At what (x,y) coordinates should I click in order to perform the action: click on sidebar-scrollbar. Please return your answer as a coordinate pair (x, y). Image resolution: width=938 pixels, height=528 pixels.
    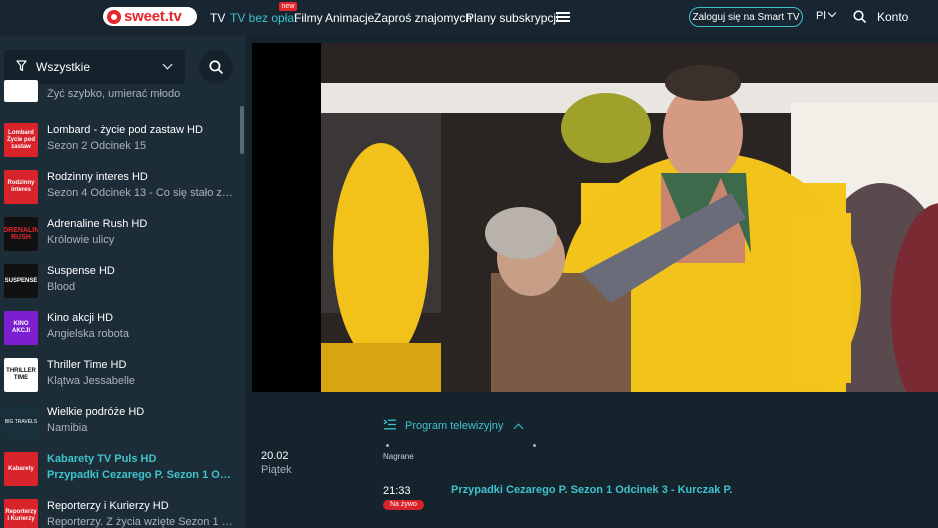
    Looking at the image, I should click on (242, 130).